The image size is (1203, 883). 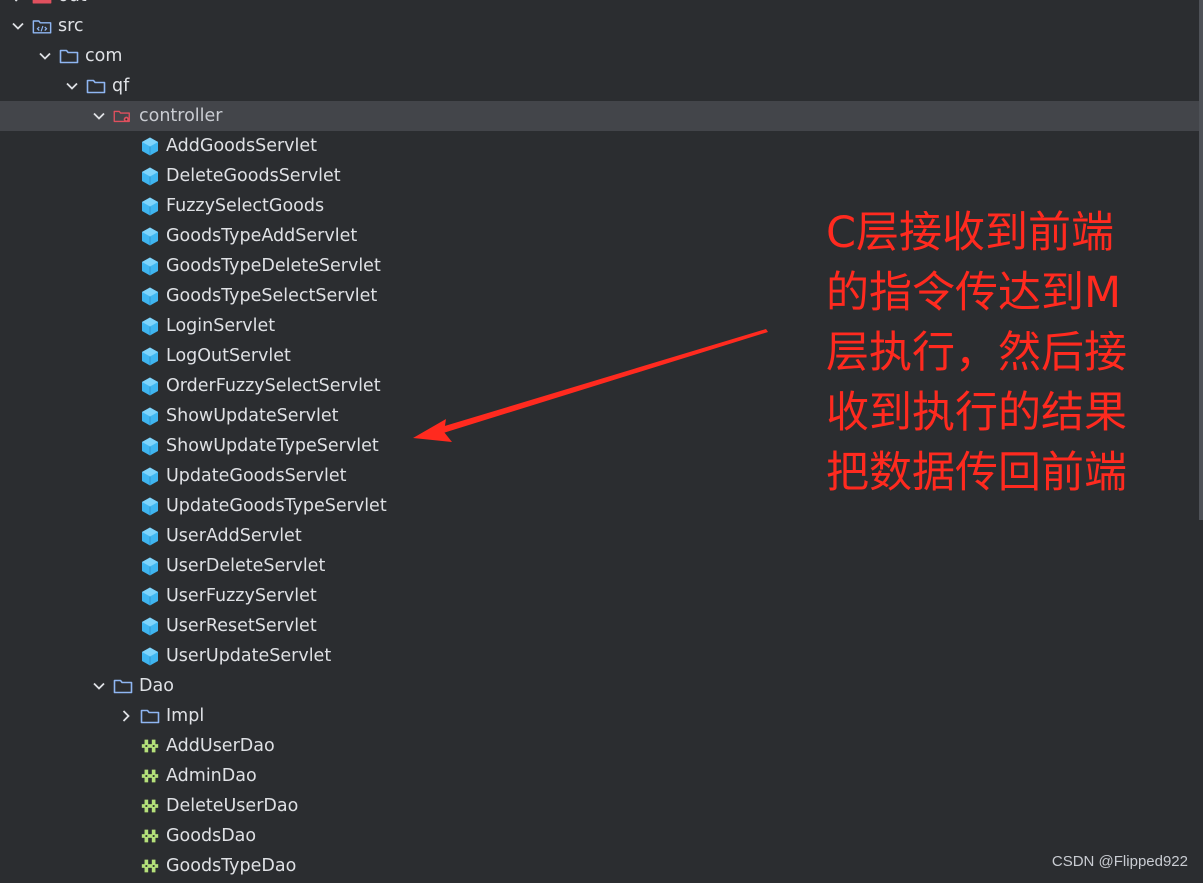 What do you see at coordinates (72, 5) in the screenshot?
I see `tree-item-label: out` at bounding box center [72, 5].